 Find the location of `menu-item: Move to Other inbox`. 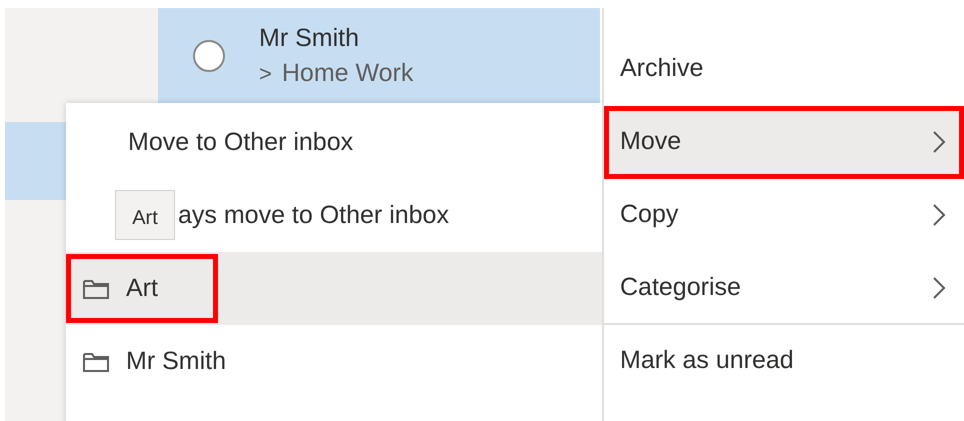

menu-item: Move to Other inbox is located at coordinates (334, 142).